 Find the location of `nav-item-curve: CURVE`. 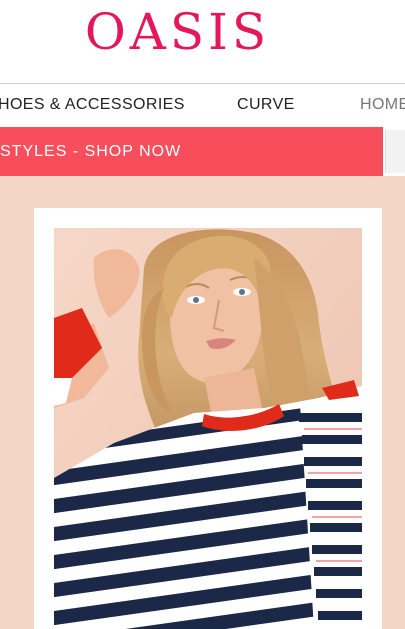

nav-item-curve: CURVE is located at coordinates (266, 105).